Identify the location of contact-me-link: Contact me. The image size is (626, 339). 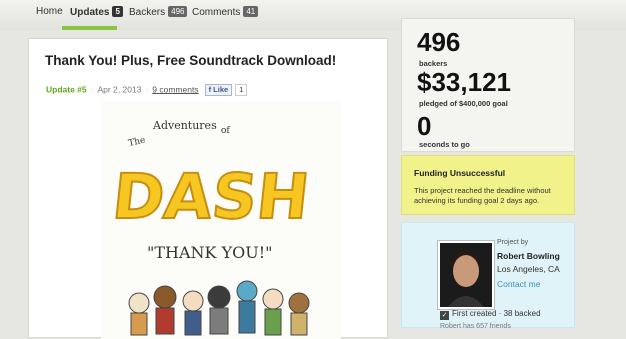
(518, 284).